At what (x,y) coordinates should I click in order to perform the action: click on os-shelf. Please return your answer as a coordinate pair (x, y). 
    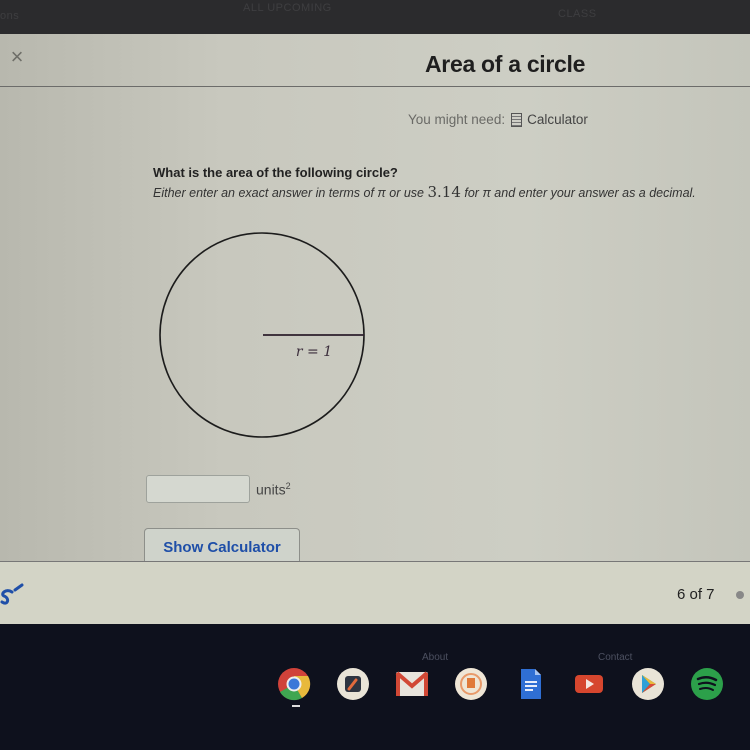
    Looking at the image, I should click on (507, 686).